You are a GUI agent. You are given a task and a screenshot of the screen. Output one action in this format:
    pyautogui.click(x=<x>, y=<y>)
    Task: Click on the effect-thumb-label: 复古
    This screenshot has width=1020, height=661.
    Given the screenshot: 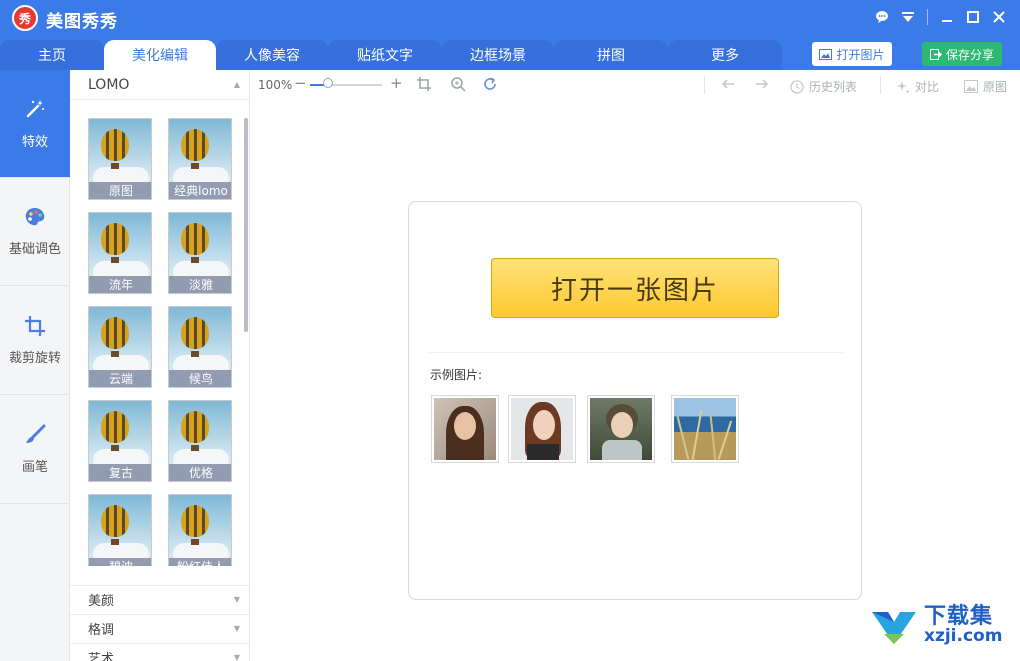 What is the action you would take?
    pyautogui.click(x=120, y=472)
    